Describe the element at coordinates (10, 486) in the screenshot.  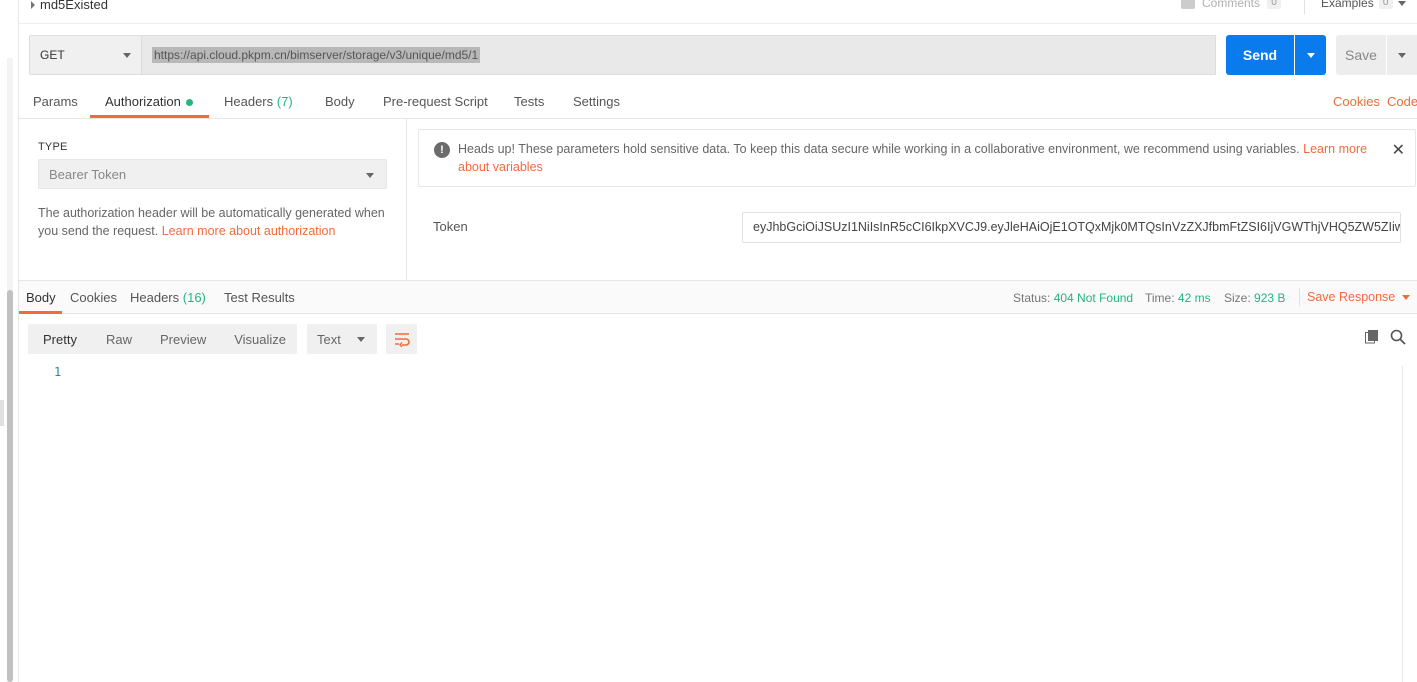
I see `sidebar-scroll-thumb` at that location.